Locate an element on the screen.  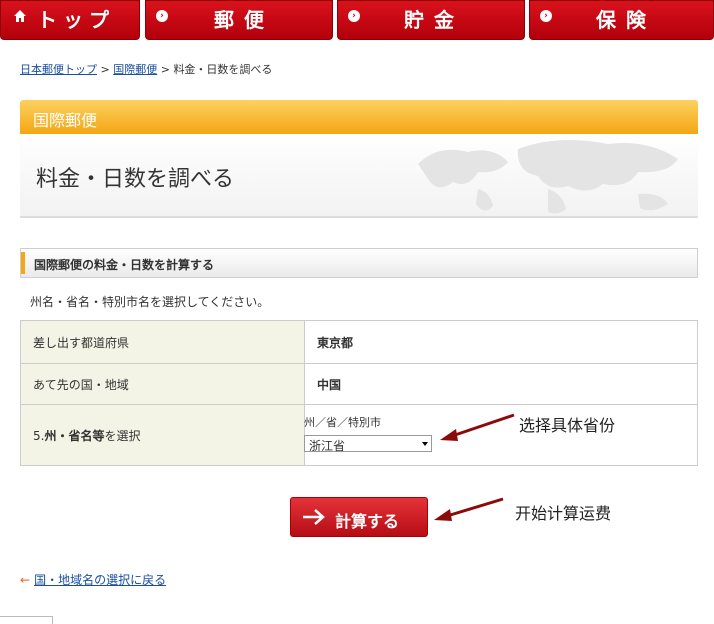
state-label-bold: 州・省名等 is located at coordinates (74, 435).